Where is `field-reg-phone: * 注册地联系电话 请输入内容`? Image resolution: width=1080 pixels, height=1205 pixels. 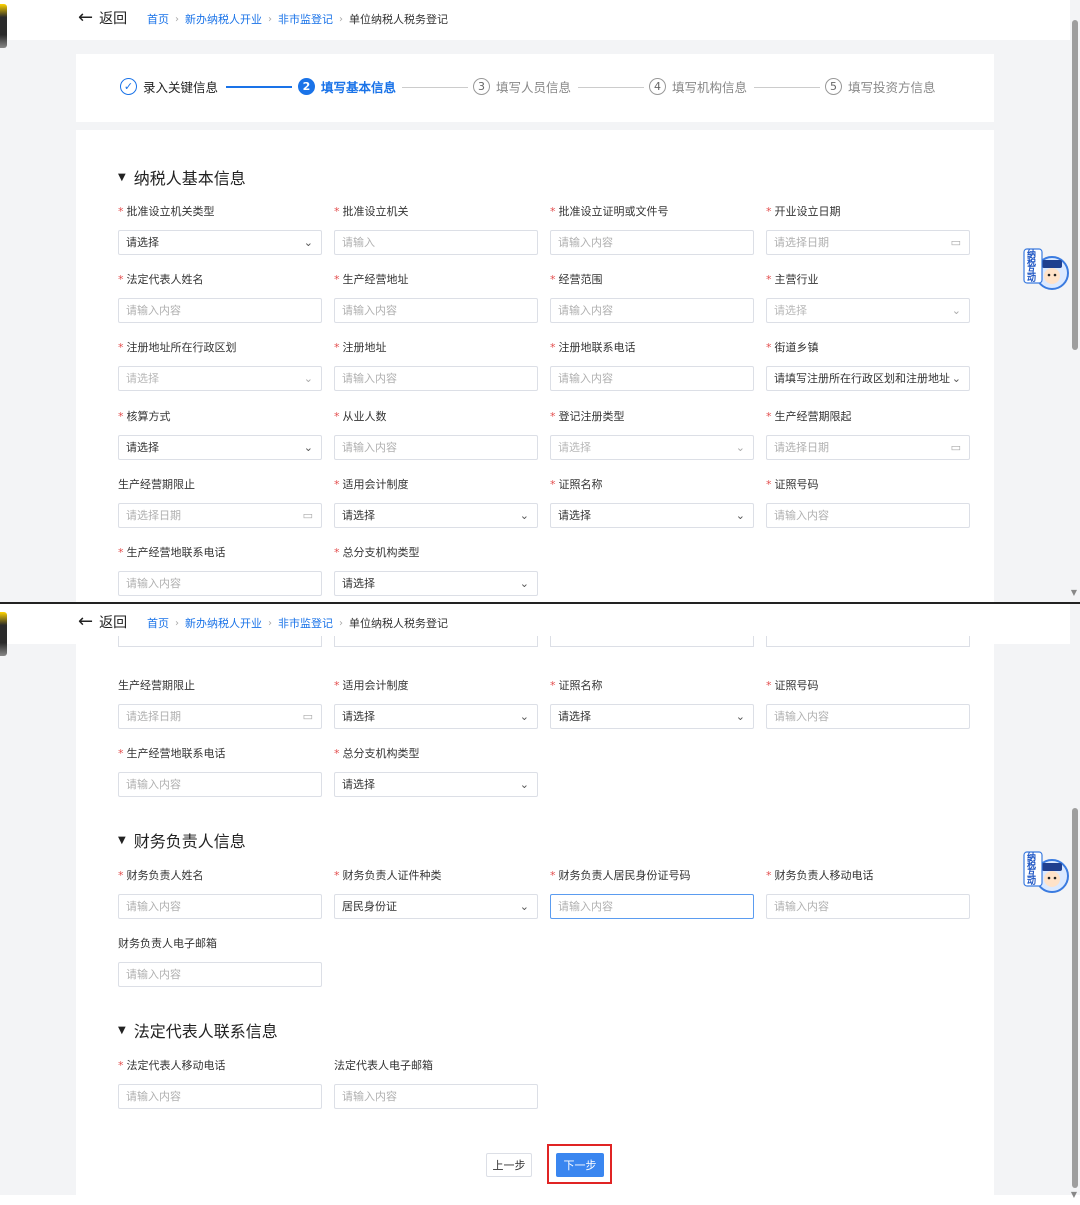
field-reg-phone: * 注册地联系电话 请输入内容 is located at coordinates (652, 366).